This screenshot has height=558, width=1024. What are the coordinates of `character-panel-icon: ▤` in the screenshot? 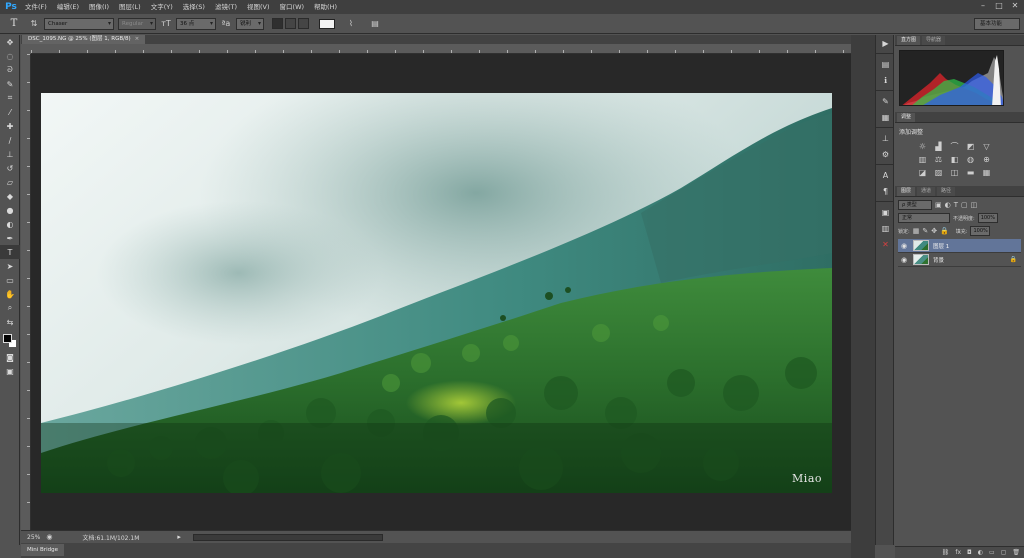 It's located at (375, 24).